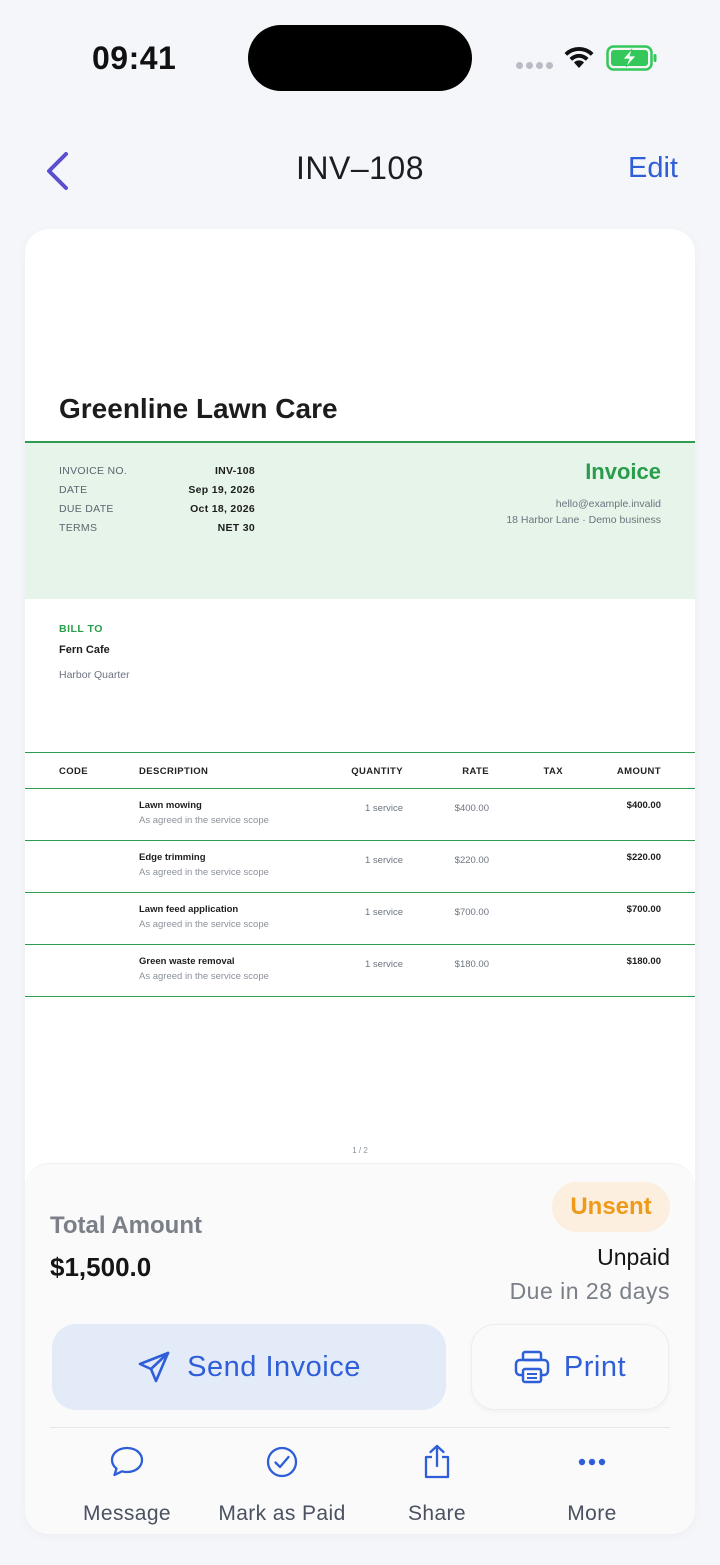 Image resolution: width=720 pixels, height=1565 pixels. Describe the element at coordinates (592, 1513) in the screenshot. I see `more-label: More` at that location.